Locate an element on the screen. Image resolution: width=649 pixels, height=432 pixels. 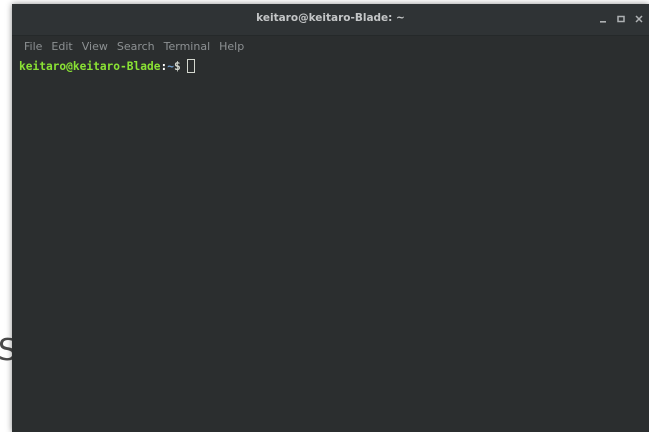
prompt-line: keitaro@keitaro-Blade: ~ $ is located at coordinates (107, 66).